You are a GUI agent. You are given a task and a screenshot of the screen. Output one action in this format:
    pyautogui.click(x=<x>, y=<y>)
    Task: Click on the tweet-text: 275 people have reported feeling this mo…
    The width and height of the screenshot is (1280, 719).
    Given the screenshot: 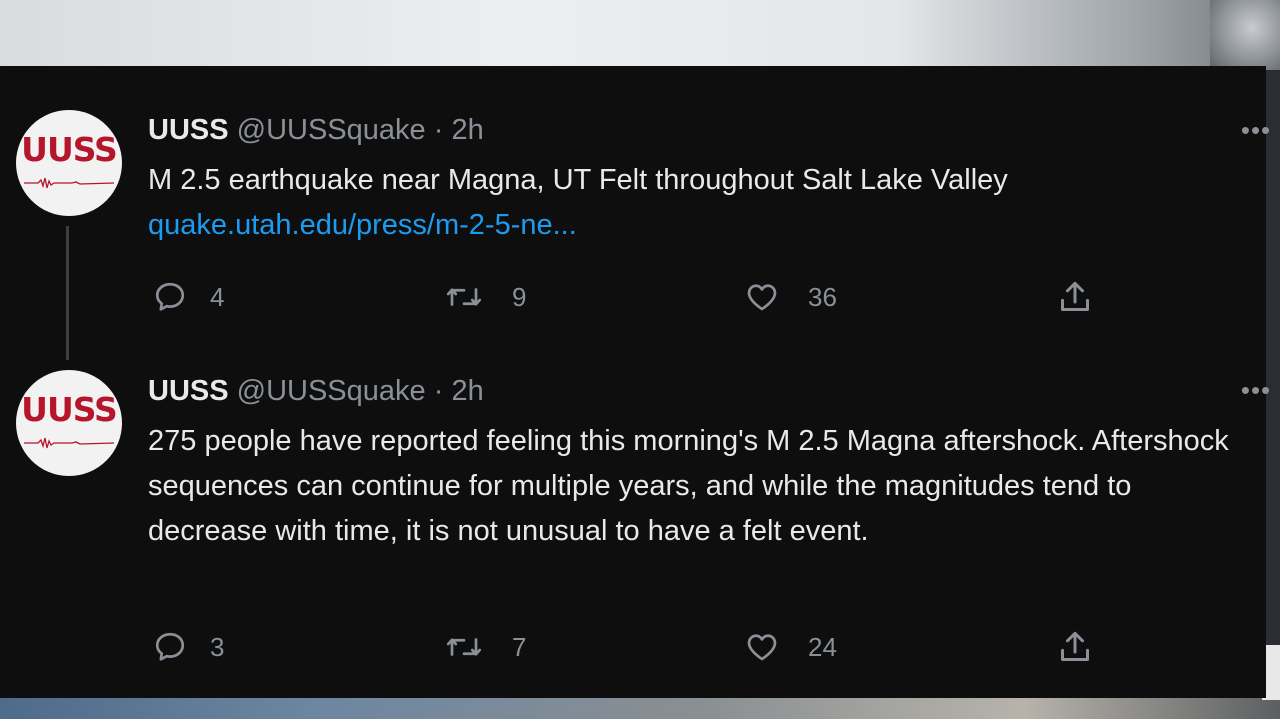 What is the action you would take?
    pyautogui.click(x=688, y=486)
    